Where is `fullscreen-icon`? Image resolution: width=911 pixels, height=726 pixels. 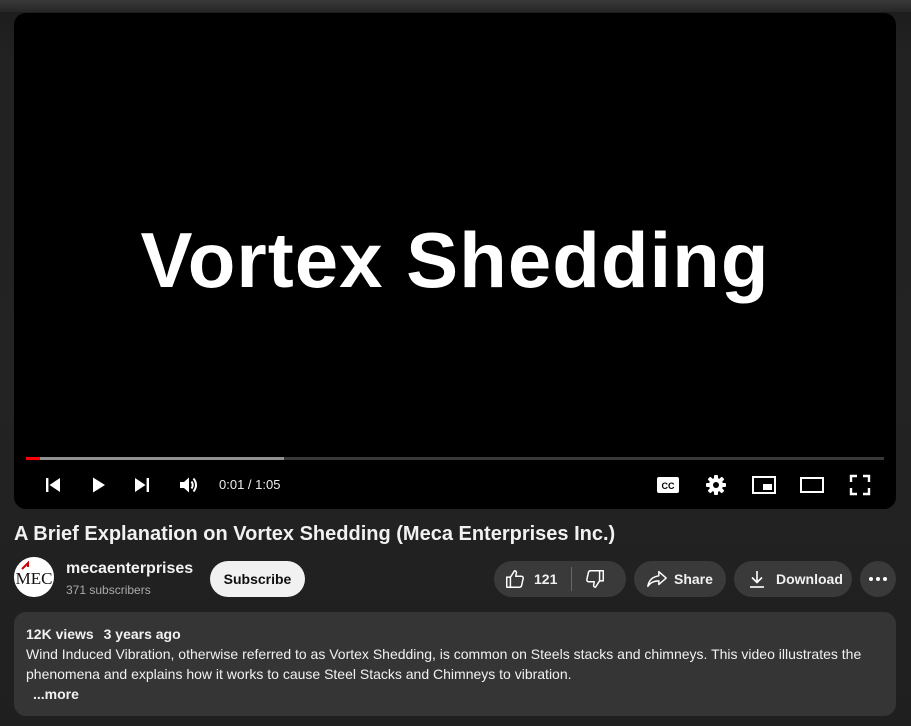 fullscreen-icon is located at coordinates (860, 485).